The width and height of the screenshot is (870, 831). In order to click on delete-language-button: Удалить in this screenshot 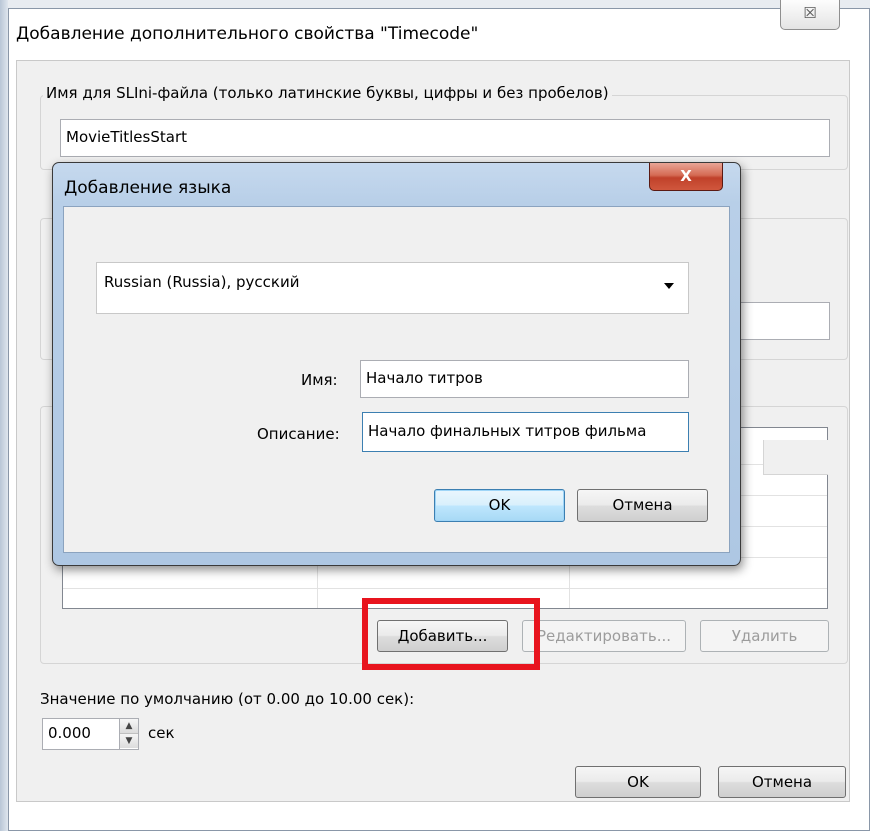, I will do `click(764, 636)`.